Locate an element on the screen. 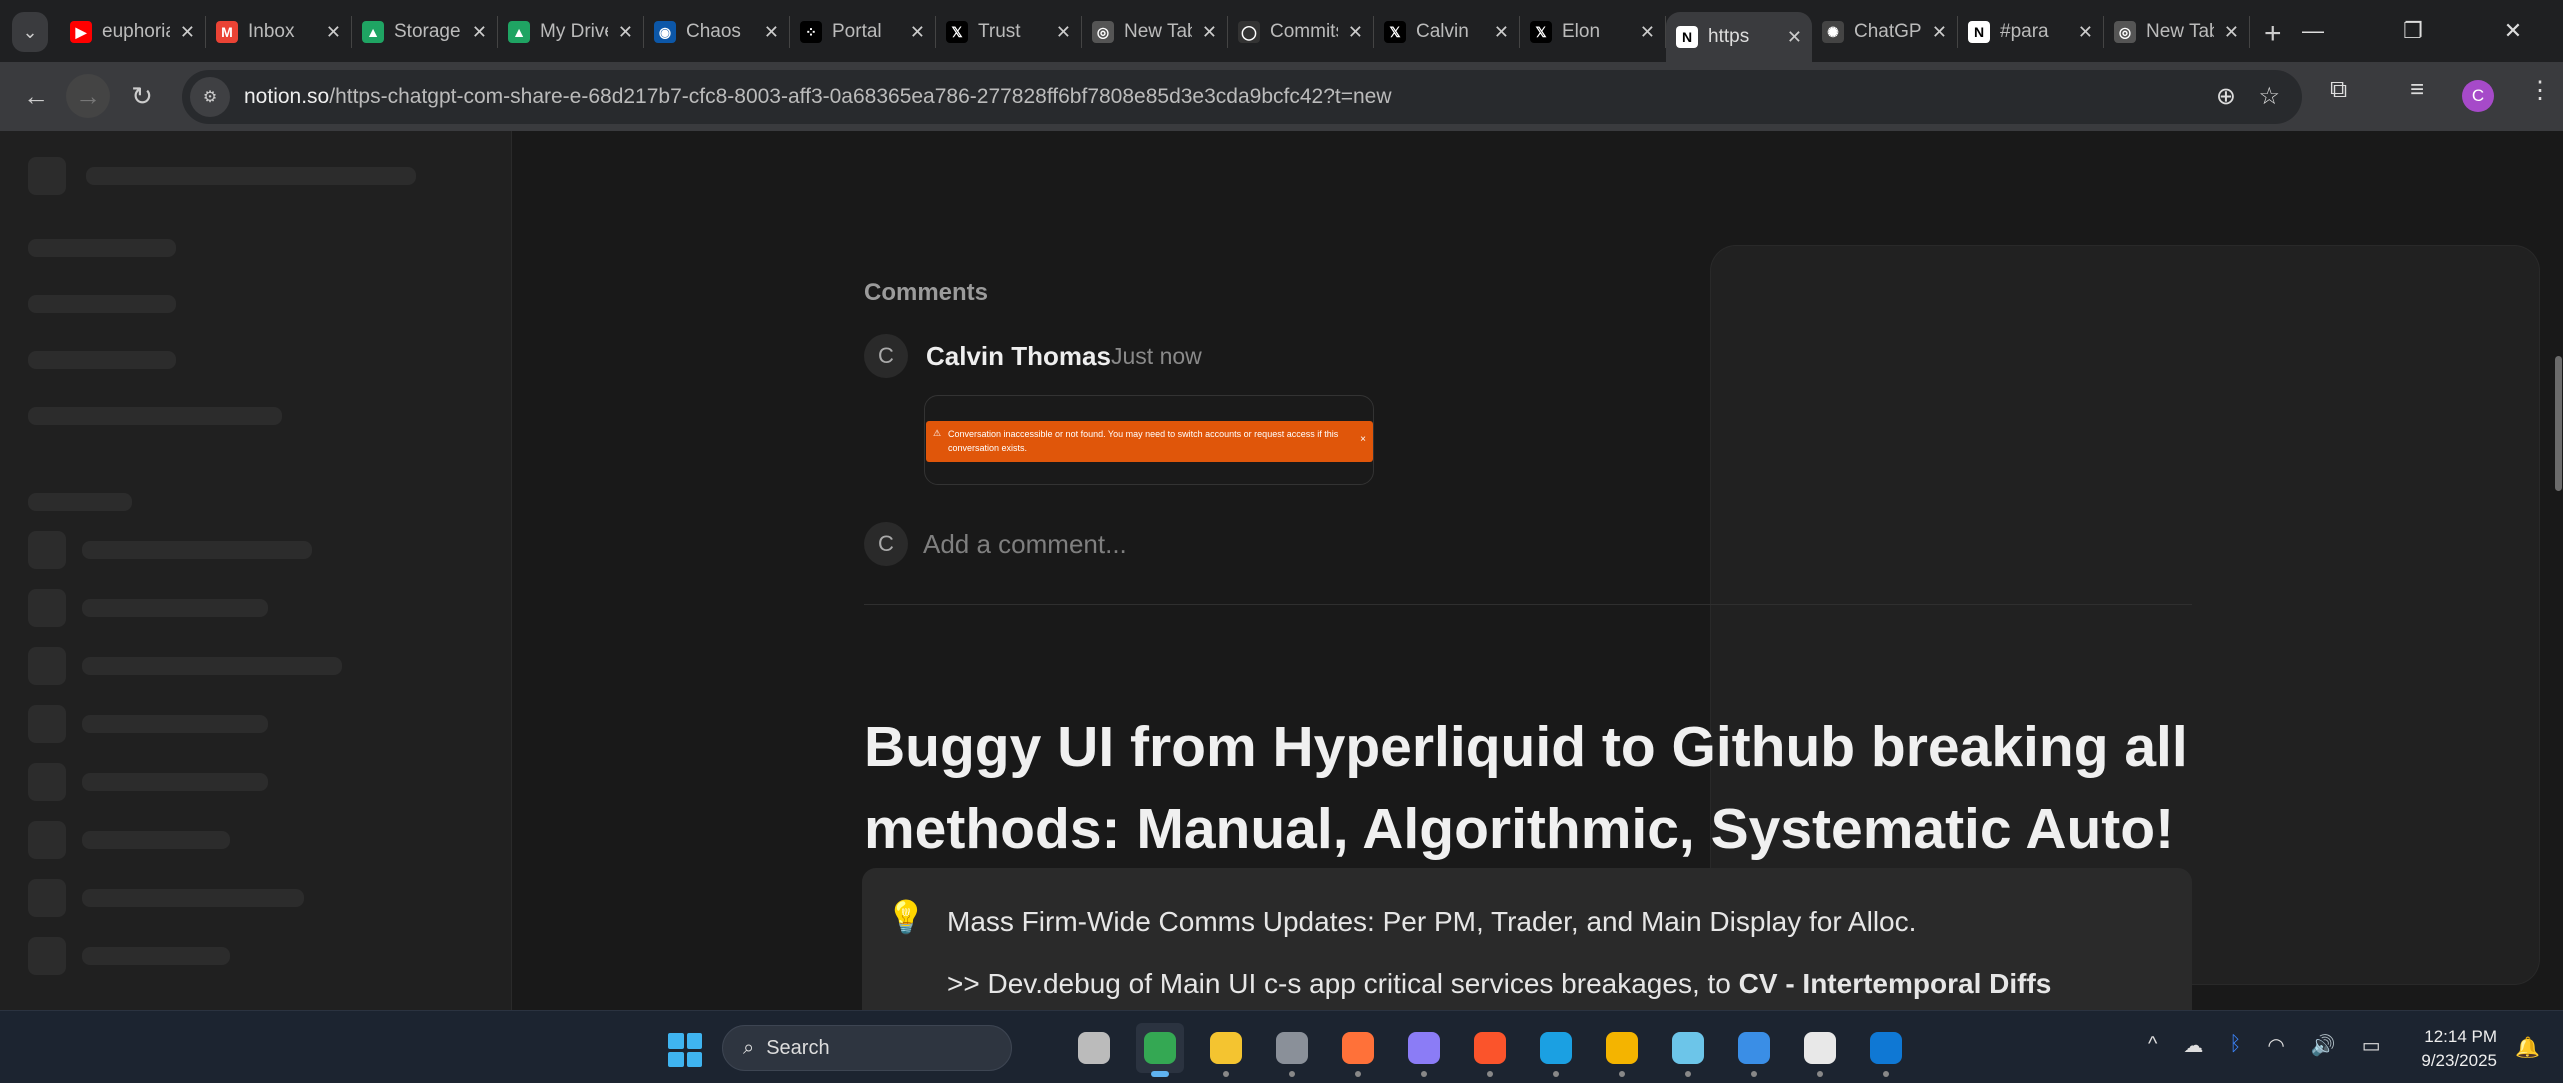 The width and height of the screenshot is (2563, 1083). openai-icon: ✺ is located at coordinates (1833, 32).